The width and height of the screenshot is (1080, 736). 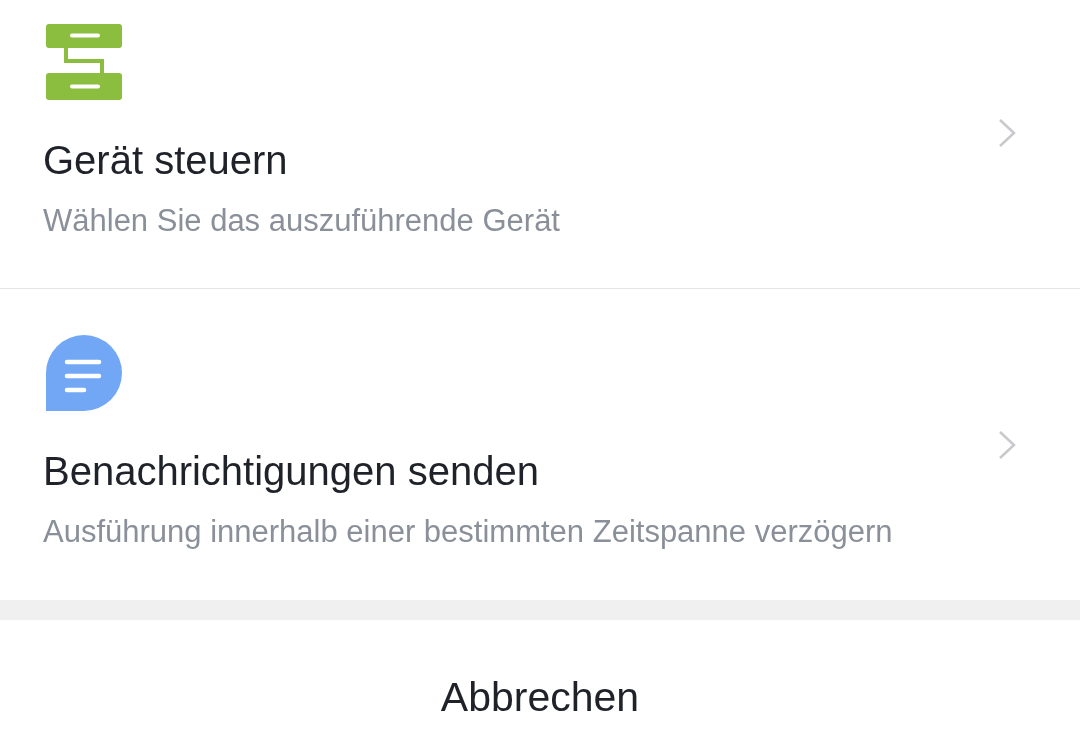 I want to click on action-description: Wählen Sie das auszuführende Gerät, so click(x=301, y=221).